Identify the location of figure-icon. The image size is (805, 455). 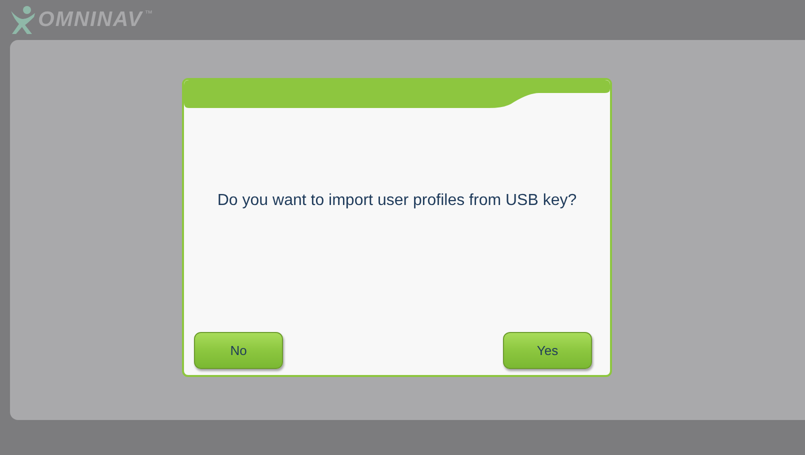
(23, 20).